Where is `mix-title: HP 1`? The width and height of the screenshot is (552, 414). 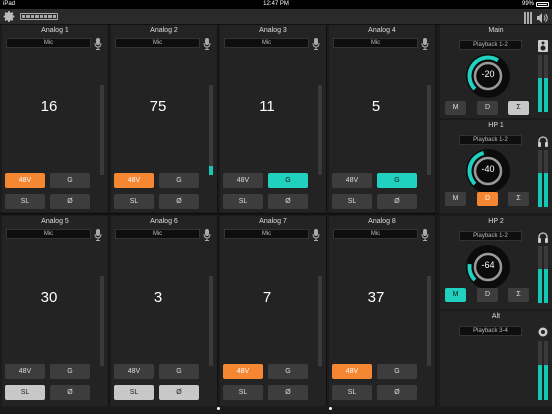
mix-title: HP 1 is located at coordinates (496, 125).